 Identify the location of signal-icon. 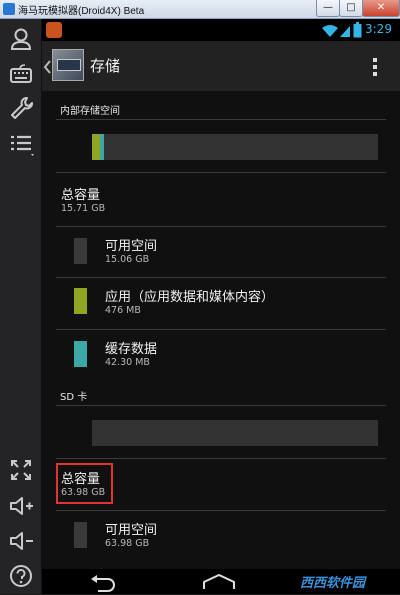
(345, 32).